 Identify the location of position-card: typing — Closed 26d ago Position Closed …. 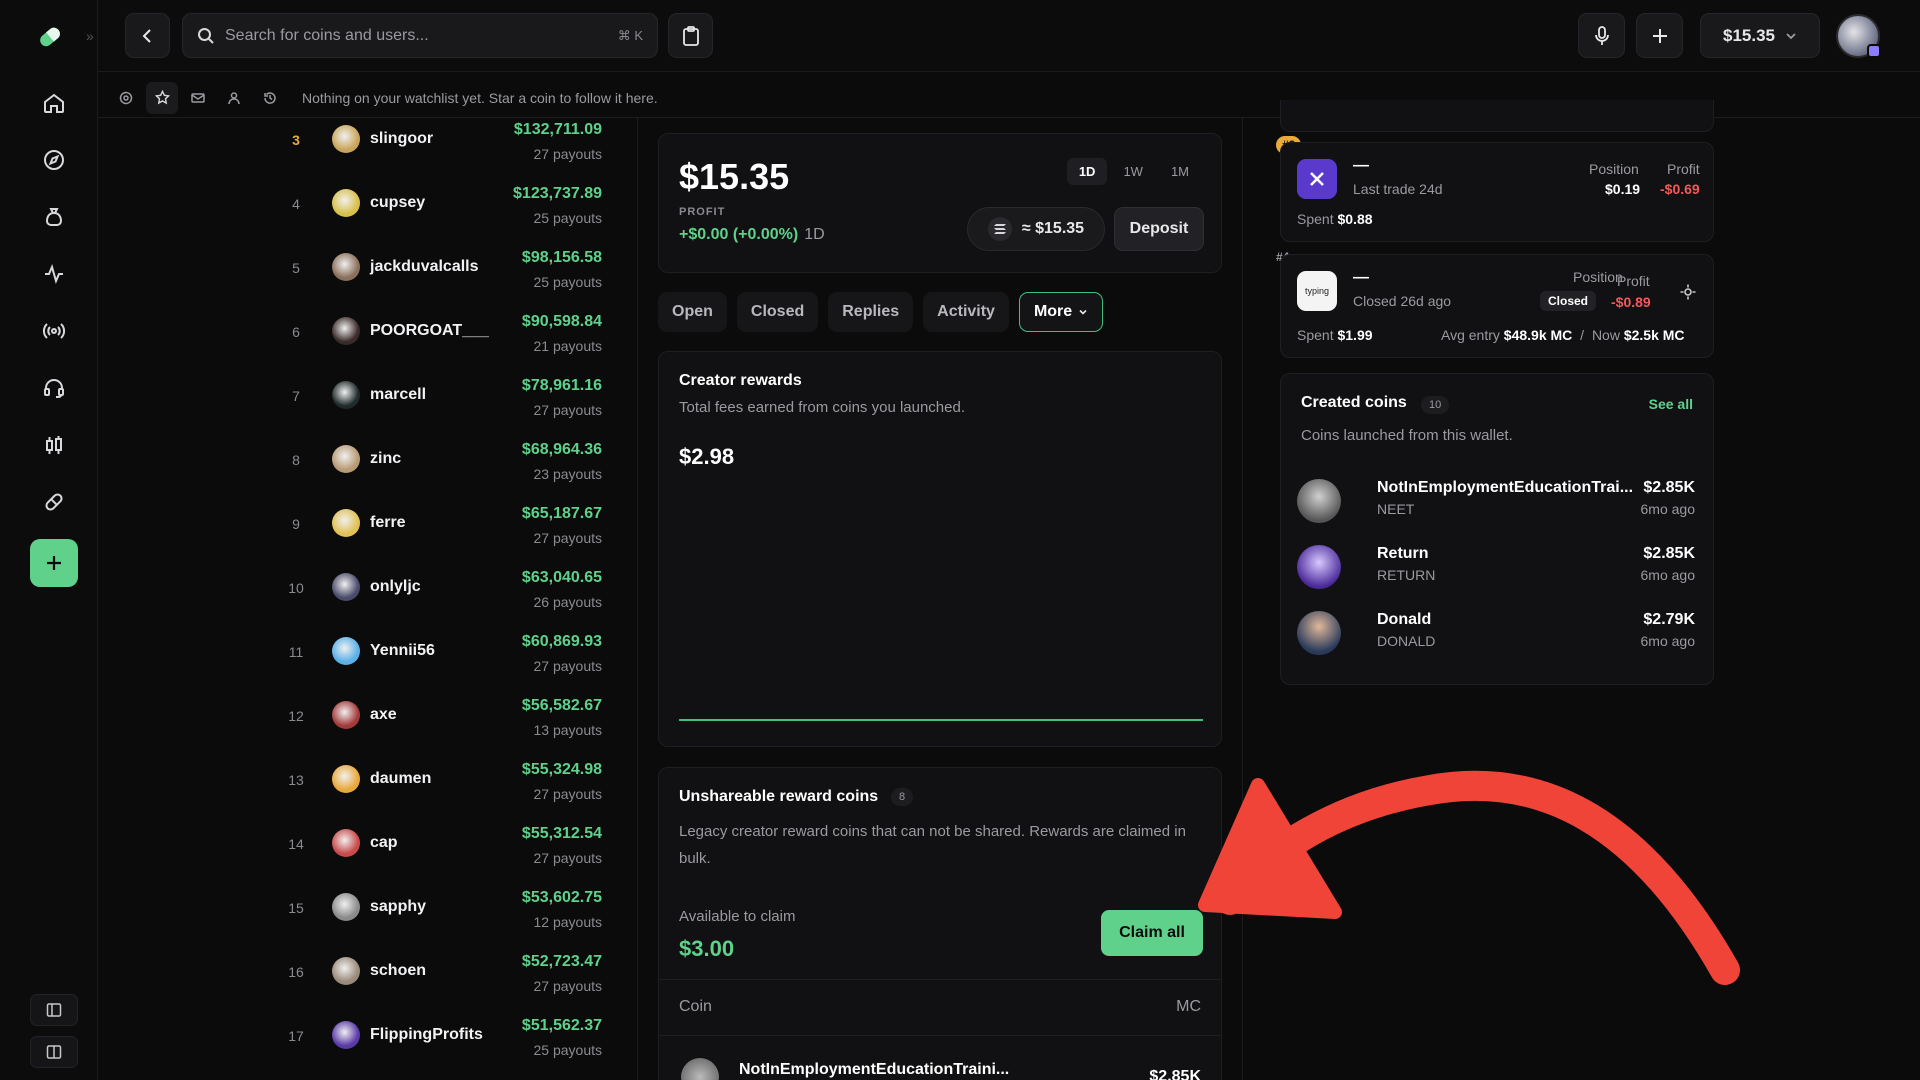
(1497, 306).